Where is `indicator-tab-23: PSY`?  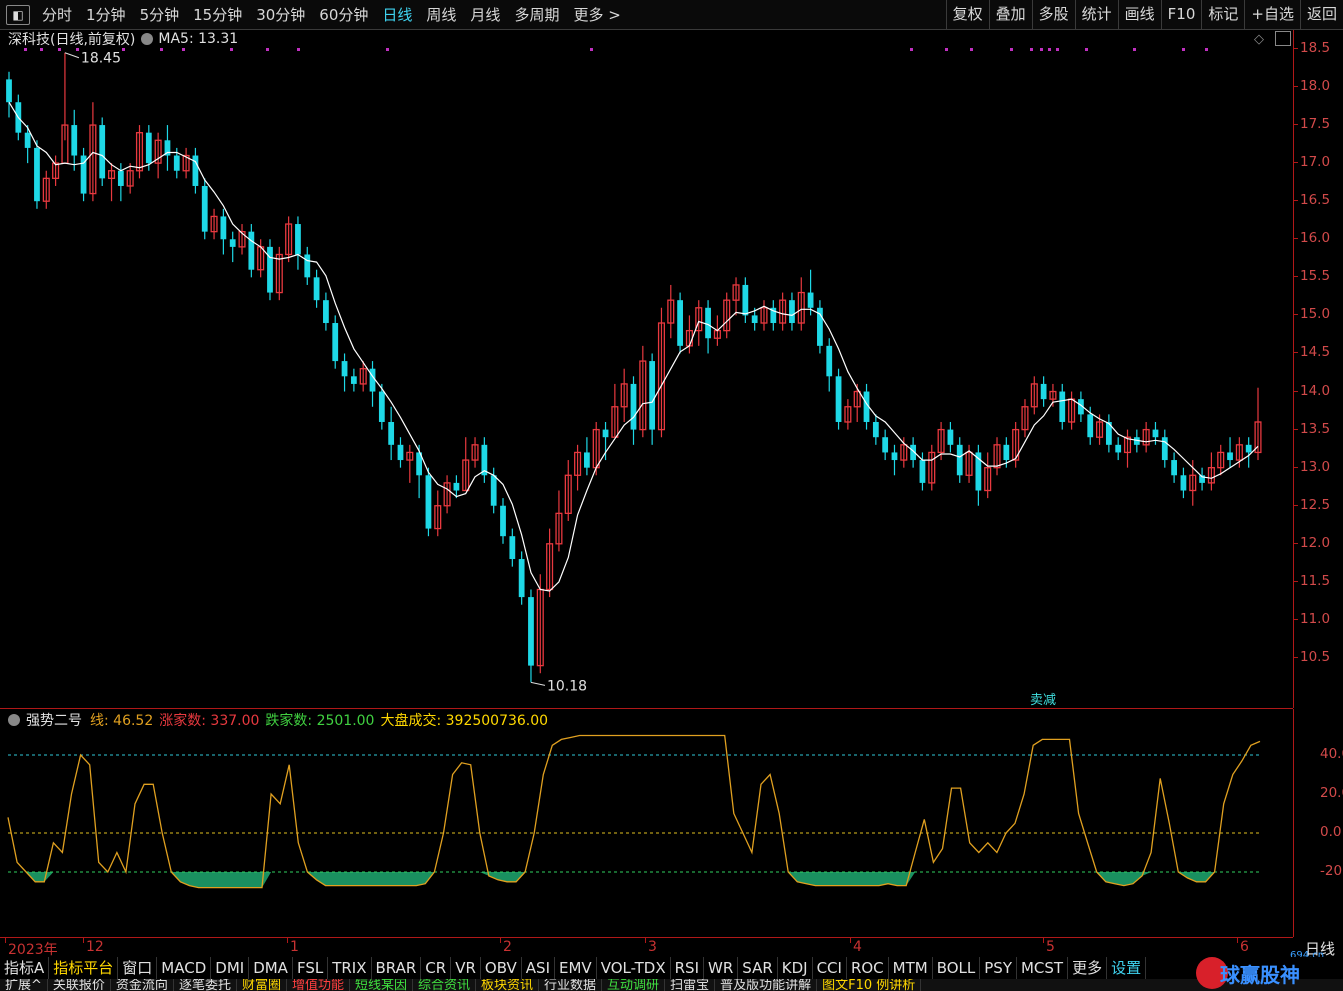
indicator-tab-23: PSY is located at coordinates (998, 968).